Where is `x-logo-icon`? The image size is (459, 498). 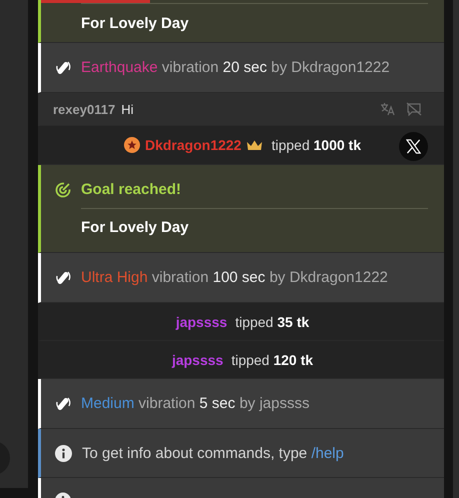 x-logo-icon is located at coordinates (413, 146).